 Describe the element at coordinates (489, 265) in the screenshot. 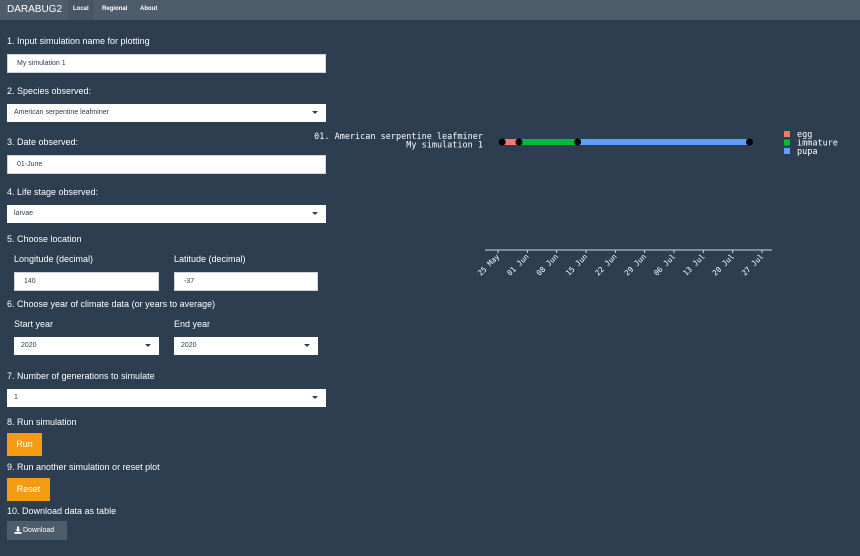

I see `x-tick-label: 25 May` at that location.